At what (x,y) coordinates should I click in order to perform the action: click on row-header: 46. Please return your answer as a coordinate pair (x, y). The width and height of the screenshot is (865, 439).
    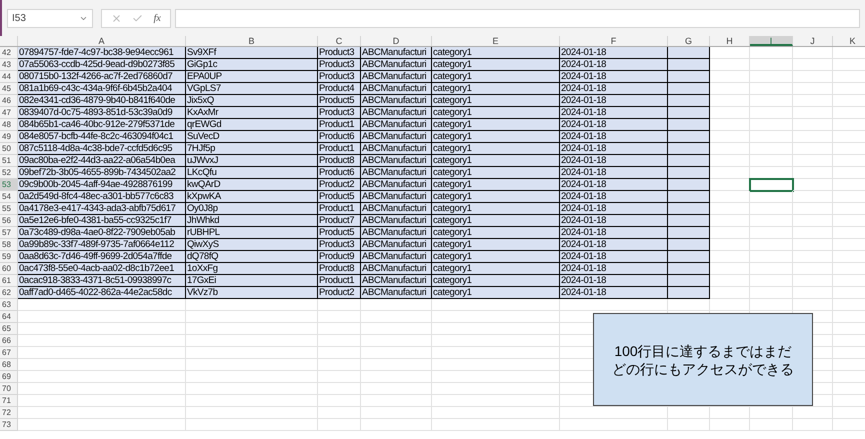
    Looking at the image, I should click on (9, 101).